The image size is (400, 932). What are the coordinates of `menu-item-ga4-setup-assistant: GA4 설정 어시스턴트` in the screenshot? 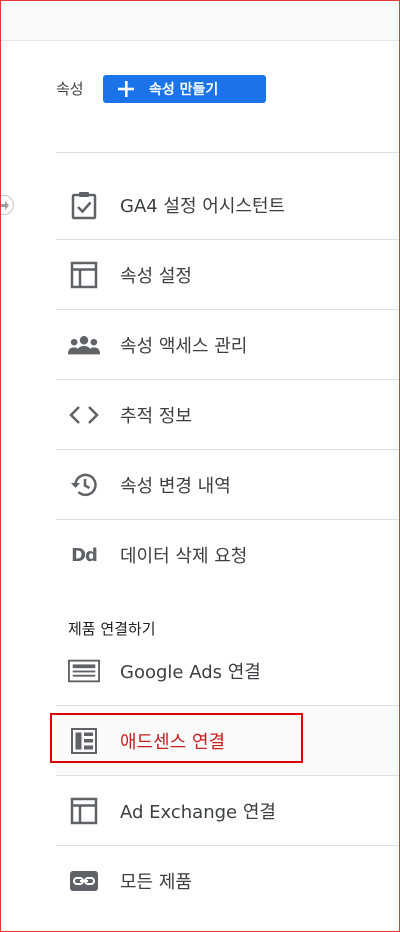 It's located at (228, 205).